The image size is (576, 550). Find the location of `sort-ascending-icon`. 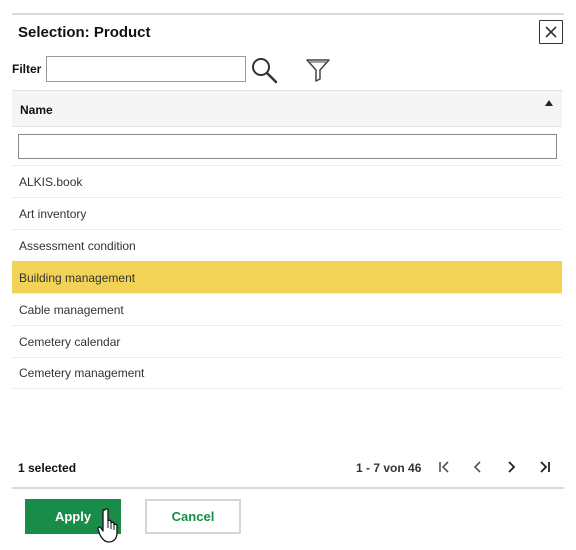

sort-ascending-icon is located at coordinates (549, 103).